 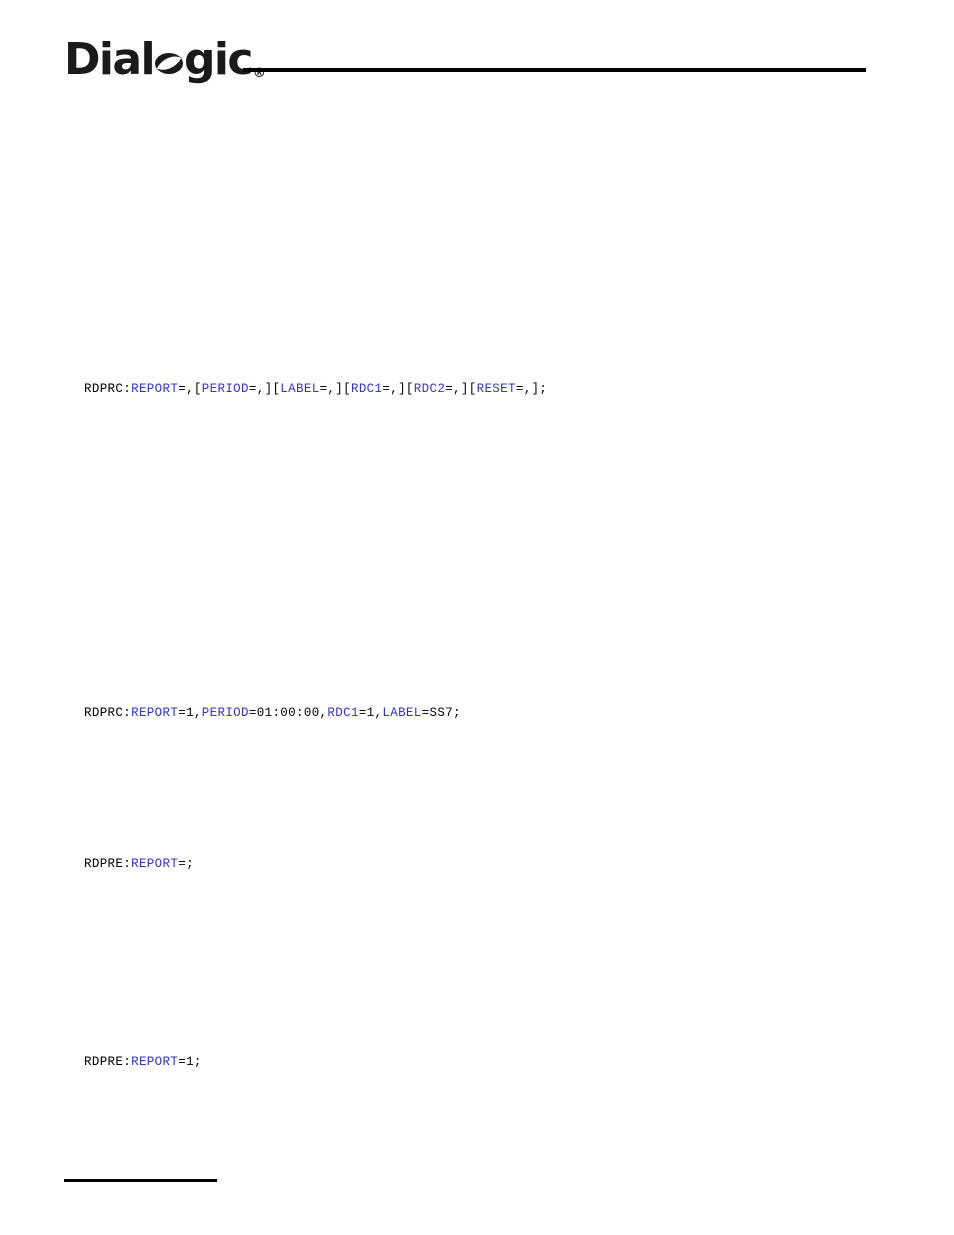 I want to click on code-text: =;, so click(x=186, y=864).